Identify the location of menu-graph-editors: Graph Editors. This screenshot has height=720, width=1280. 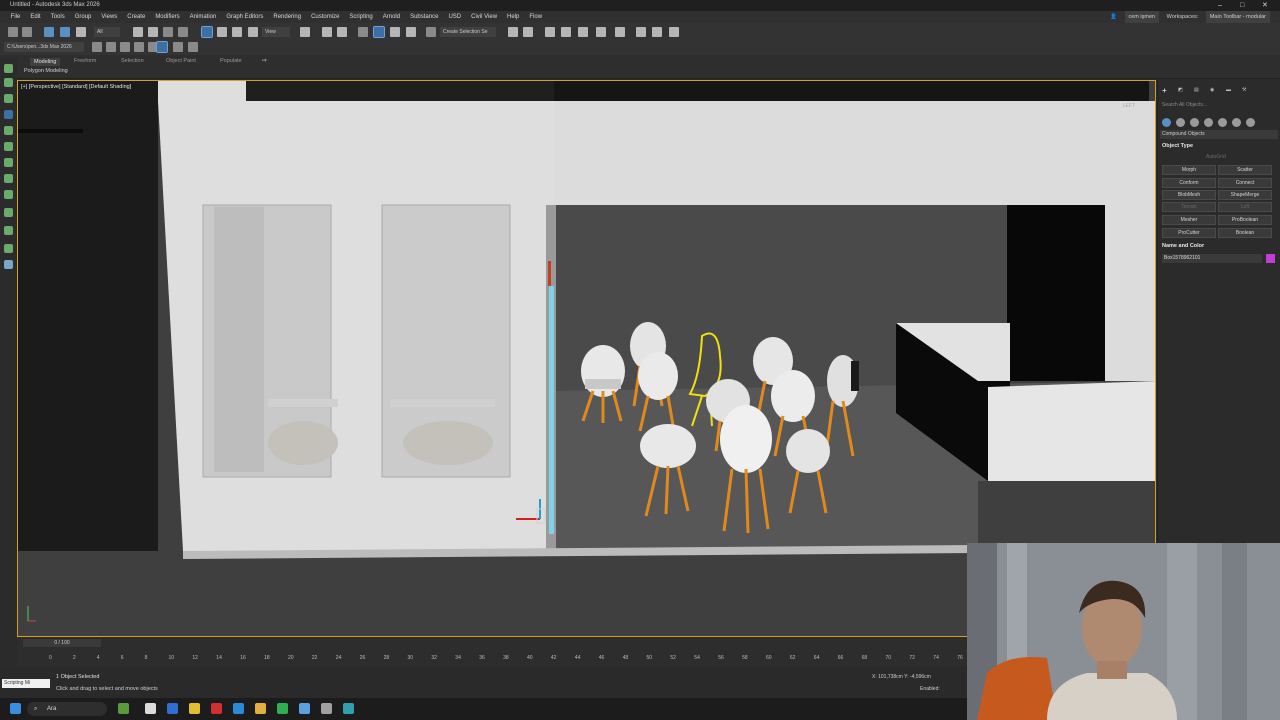
(244, 17).